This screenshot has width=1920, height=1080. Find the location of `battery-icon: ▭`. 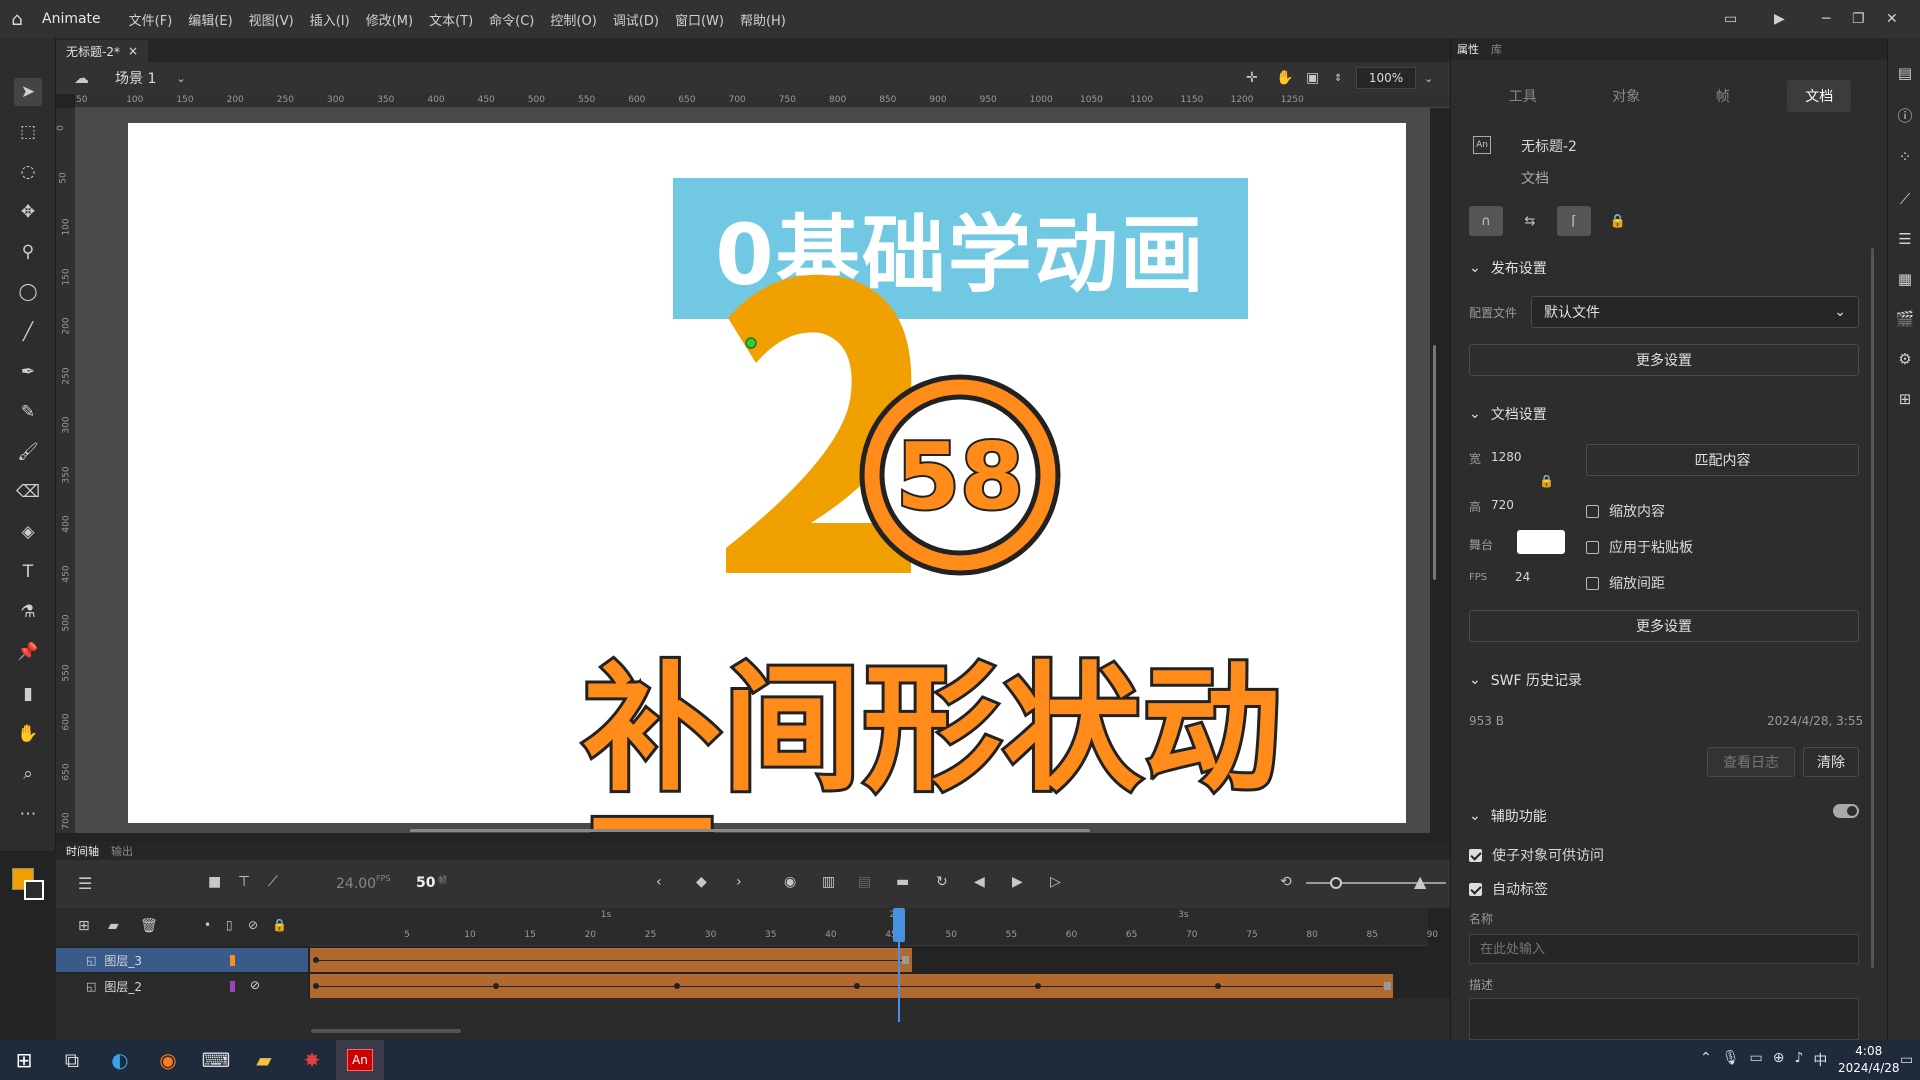

battery-icon: ▭ is located at coordinates (1756, 1060).